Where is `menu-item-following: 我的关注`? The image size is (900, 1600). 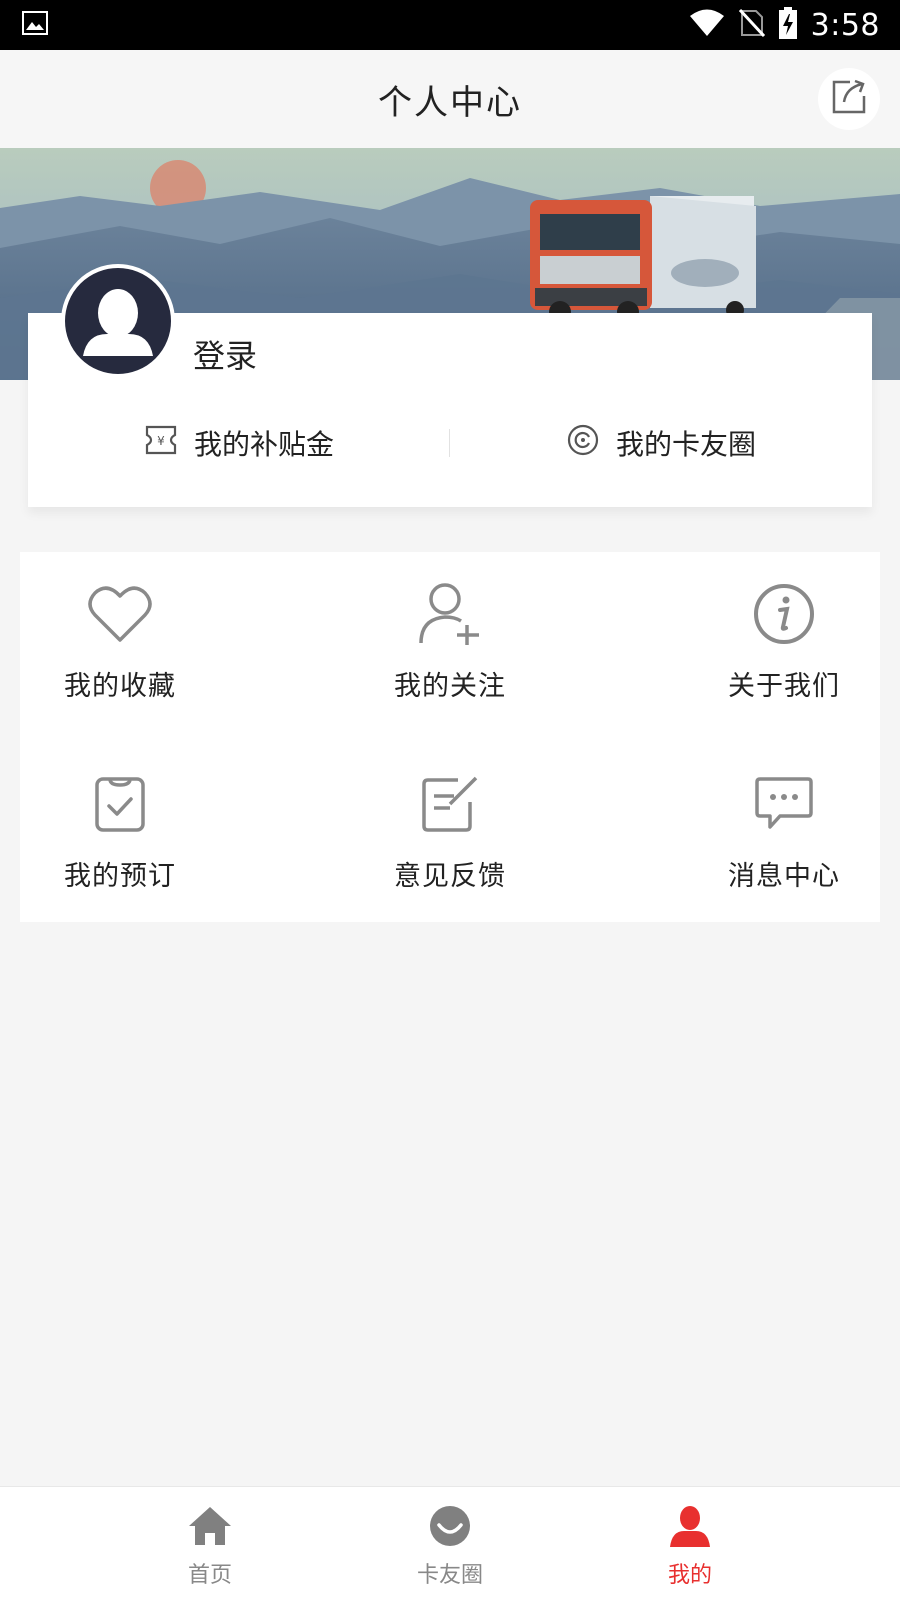 menu-item-following: 我的关注 is located at coordinates (450, 641).